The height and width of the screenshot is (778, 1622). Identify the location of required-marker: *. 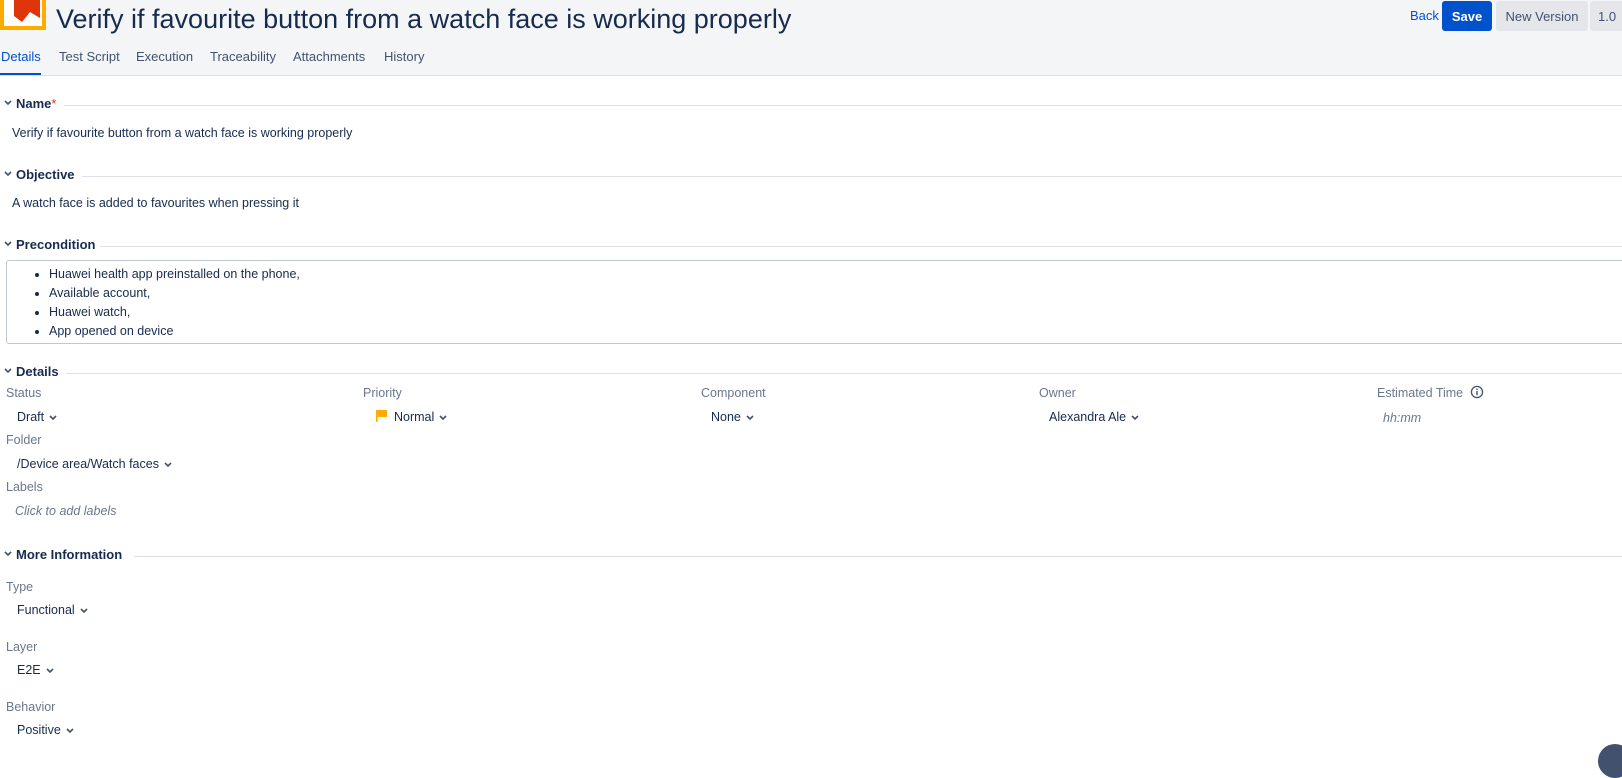
(54, 103).